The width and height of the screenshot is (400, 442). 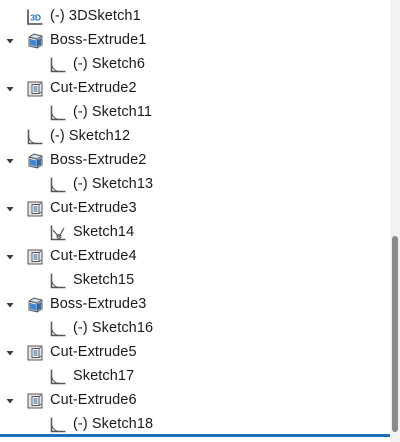 I want to click on tree-item: Cut-Extrude6, so click(x=195, y=401).